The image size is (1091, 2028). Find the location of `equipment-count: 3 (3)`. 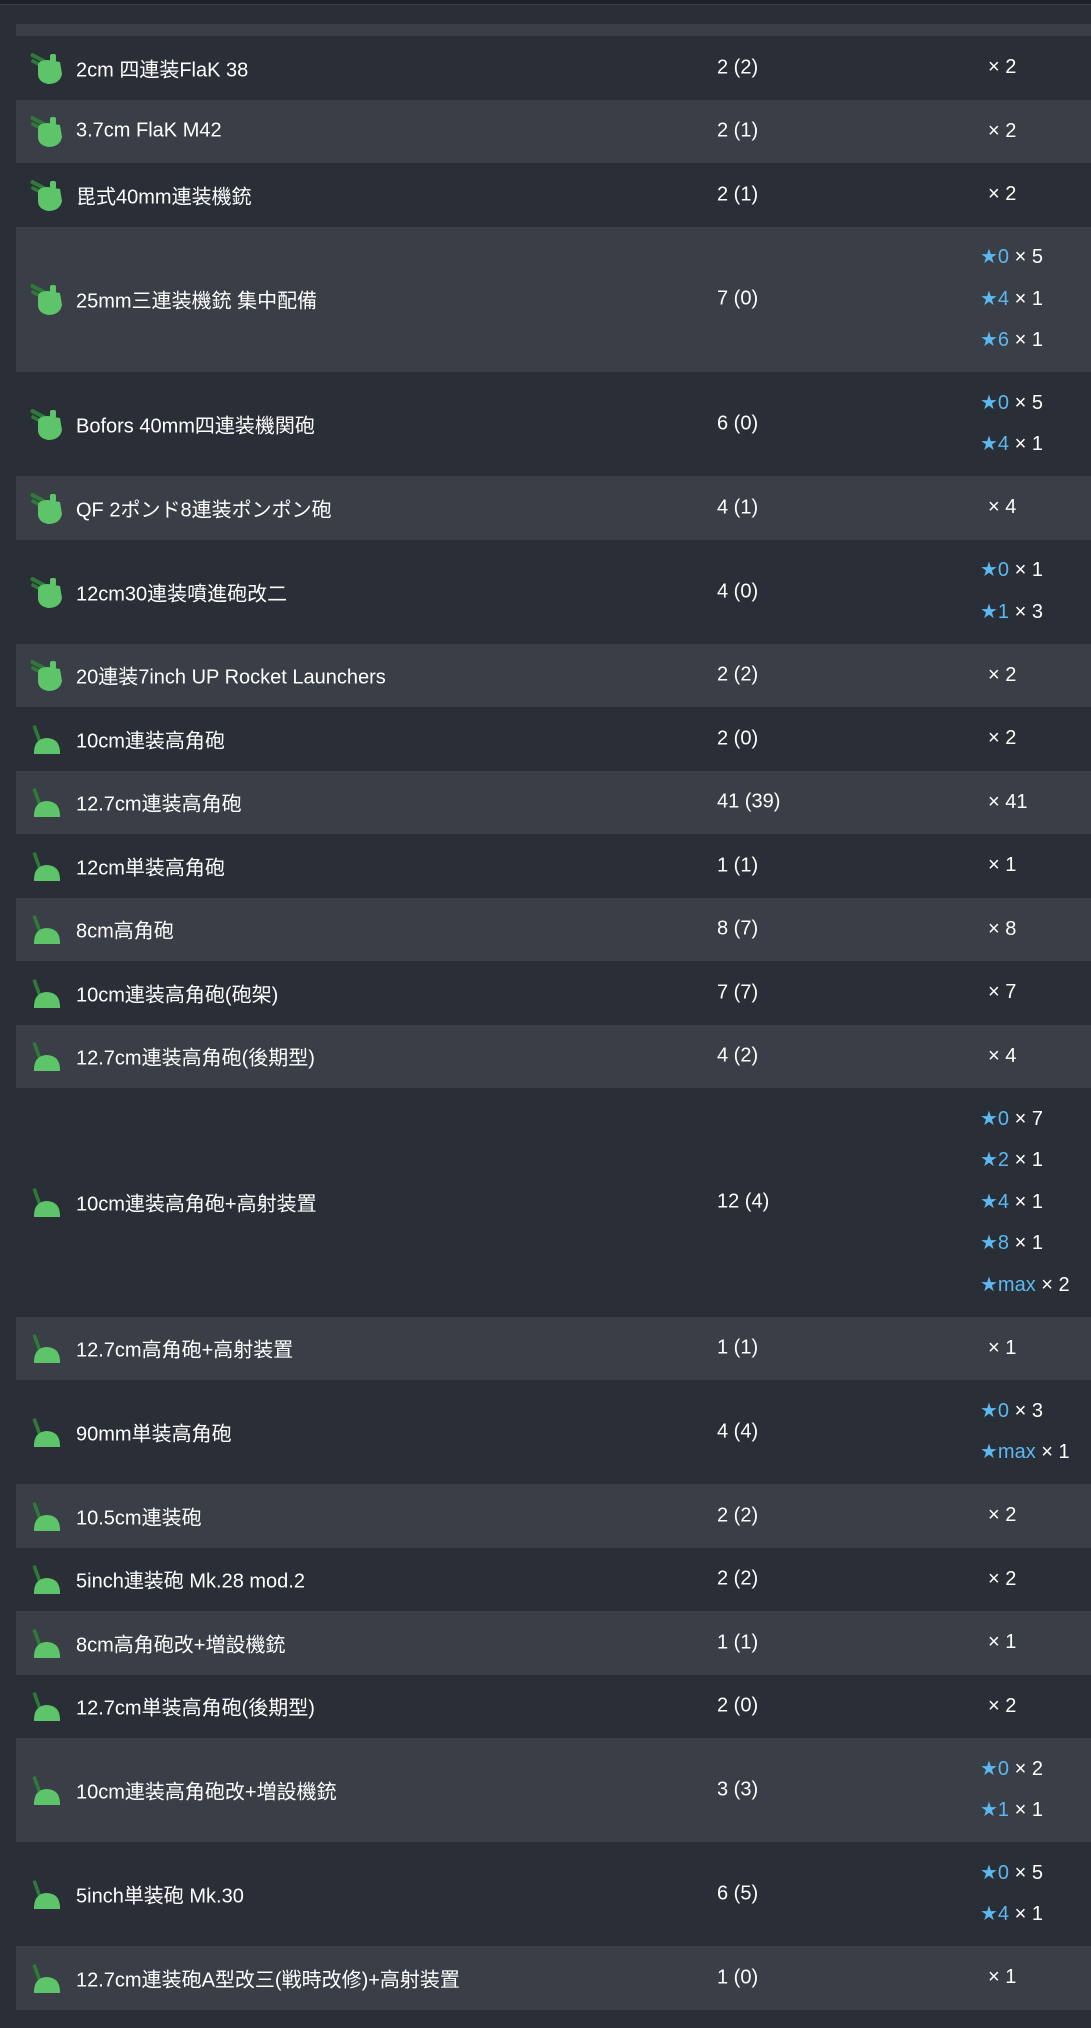

equipment-count: 3 (3) is located at coordinates (738, 1789).